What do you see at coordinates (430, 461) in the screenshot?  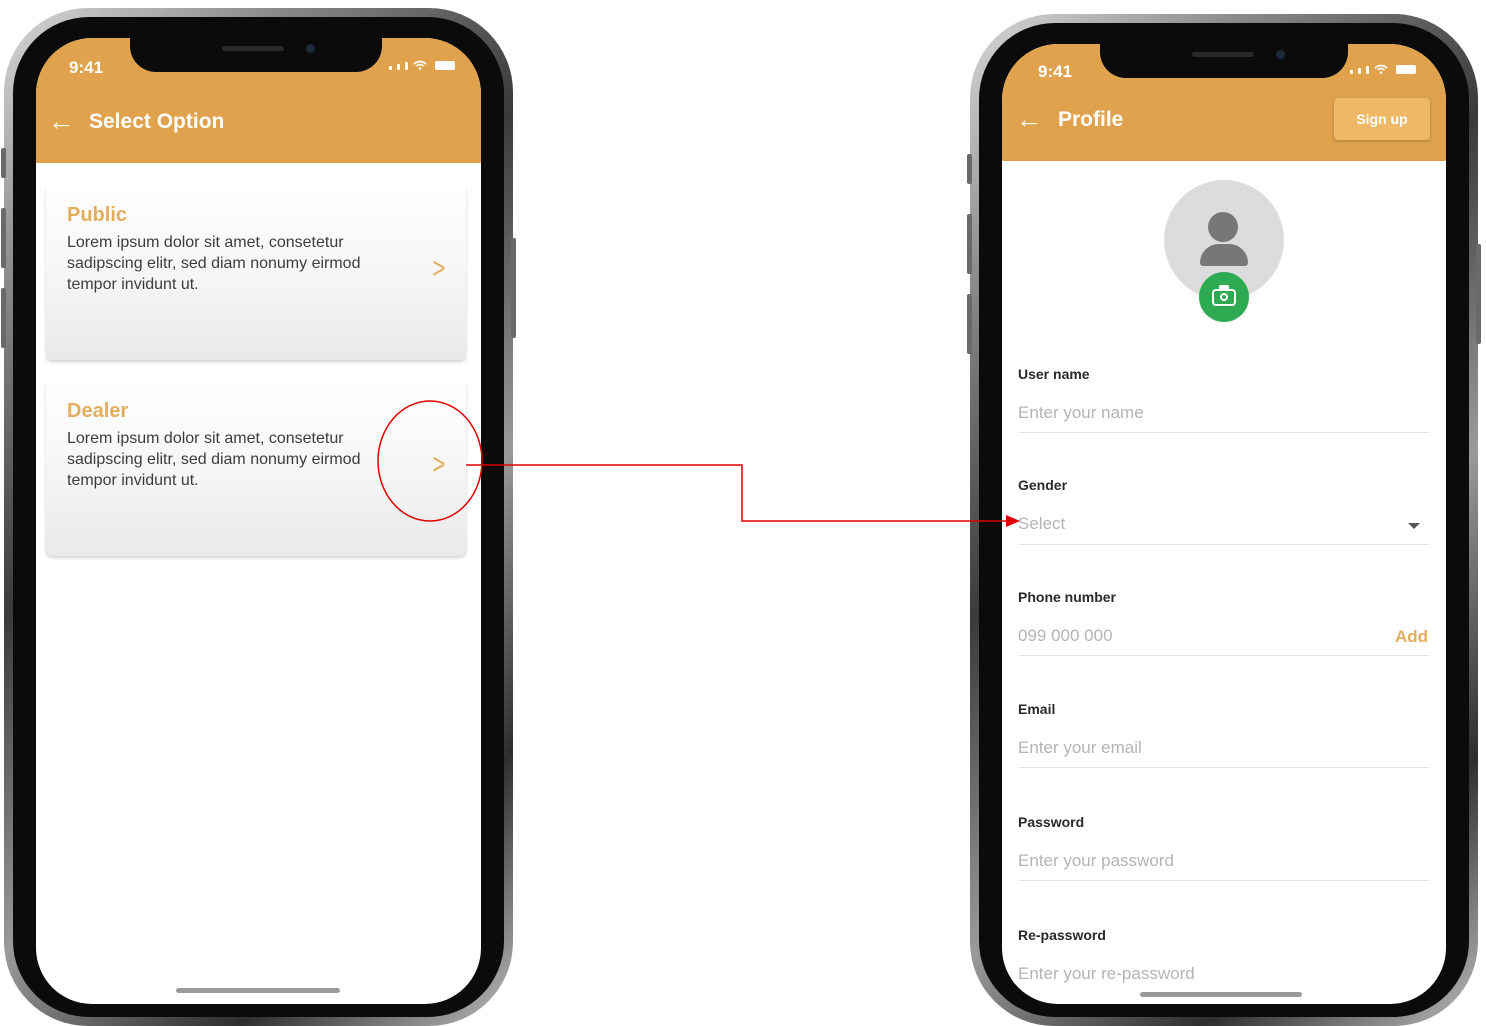 I see `highlight-circle` at bounding box center [430, 461].